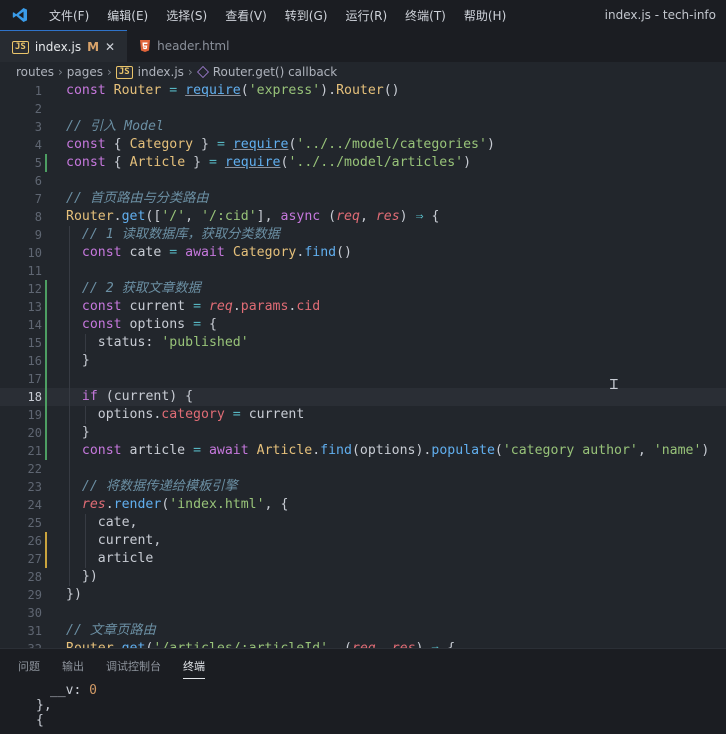  I want to click on code-line: 28 }), so click(363, 577).